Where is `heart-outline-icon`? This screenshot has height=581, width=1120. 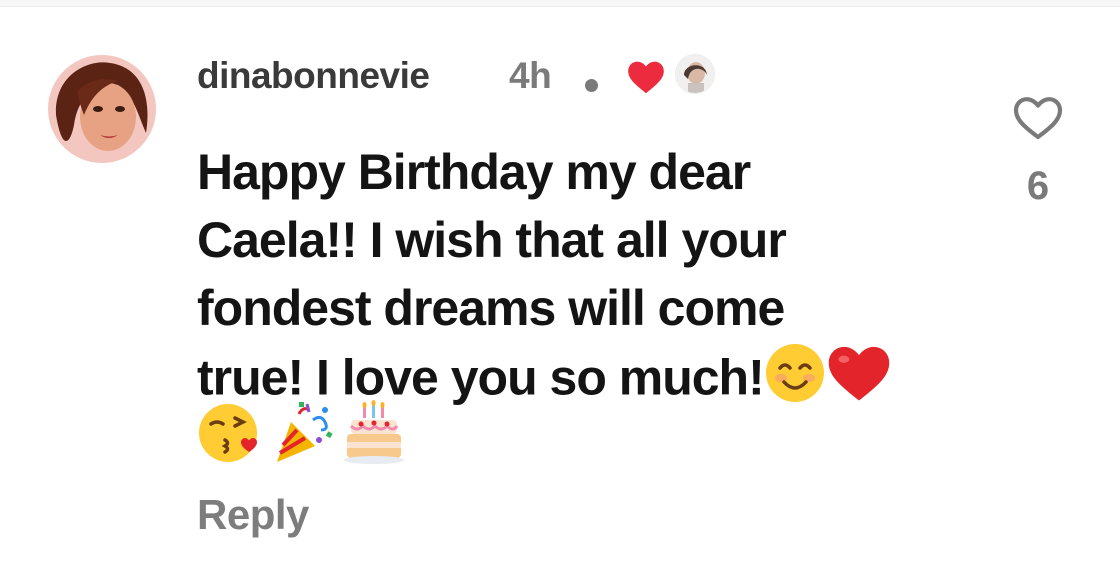
heart-outline-icon is located at coordinates (1038, 118).